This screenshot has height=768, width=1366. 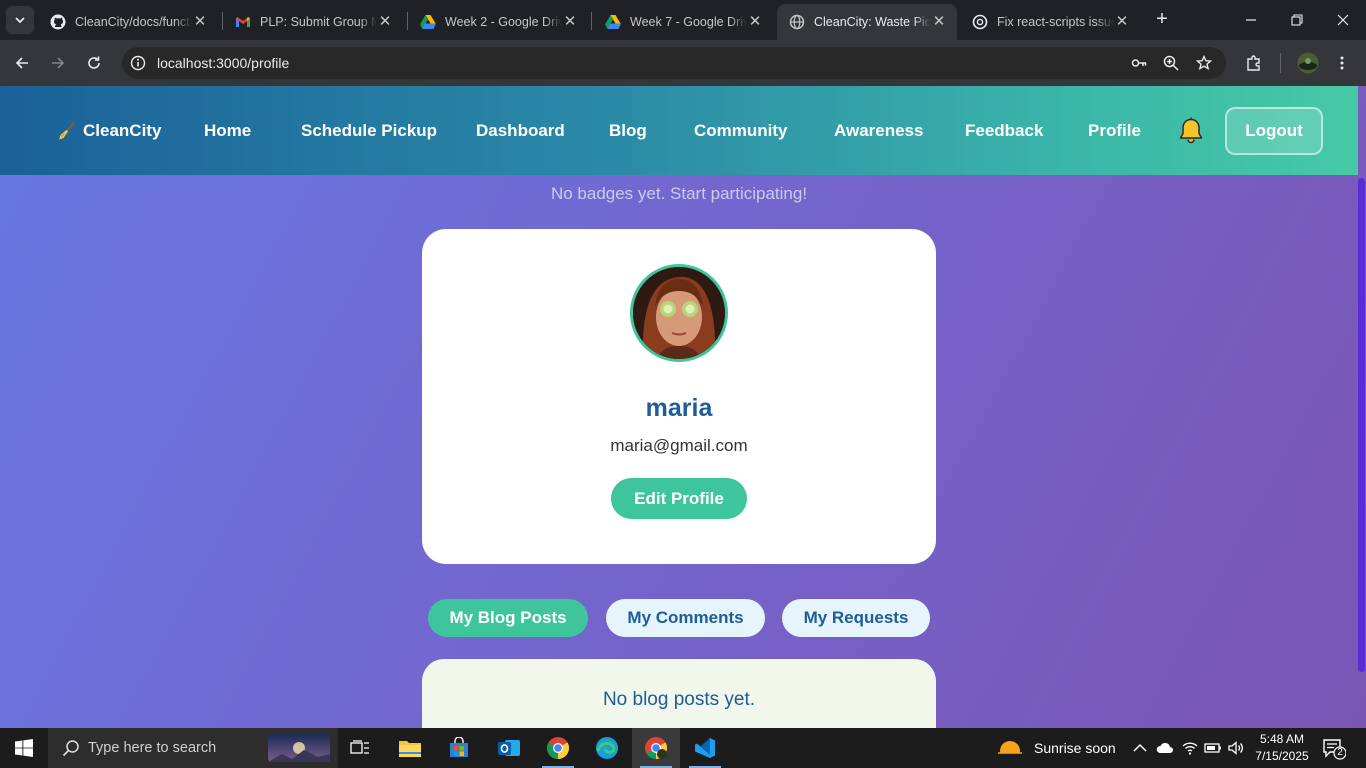 I want to click on vscode-icon, so click(x=705, y=748).